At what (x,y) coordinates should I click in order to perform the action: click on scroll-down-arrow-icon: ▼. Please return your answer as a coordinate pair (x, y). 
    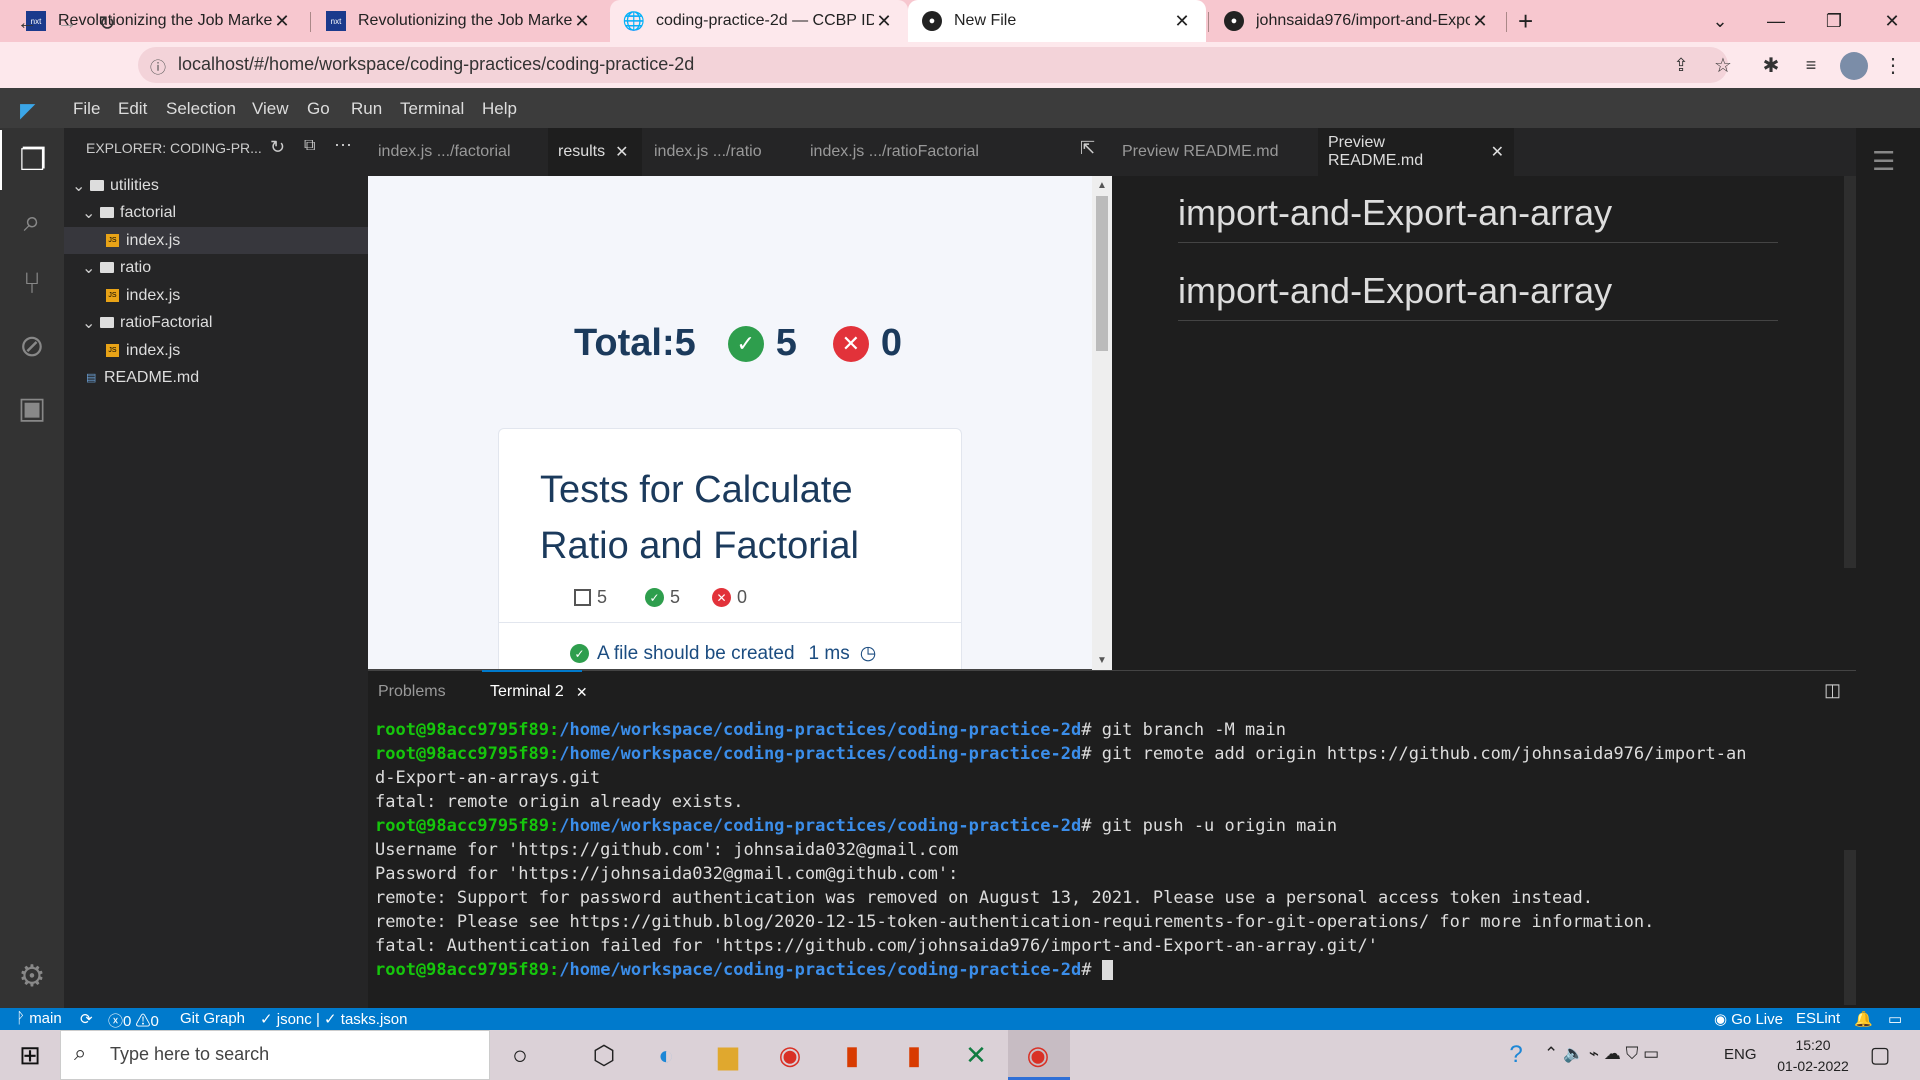
    Looking at the image, I should click on (1102, 660).